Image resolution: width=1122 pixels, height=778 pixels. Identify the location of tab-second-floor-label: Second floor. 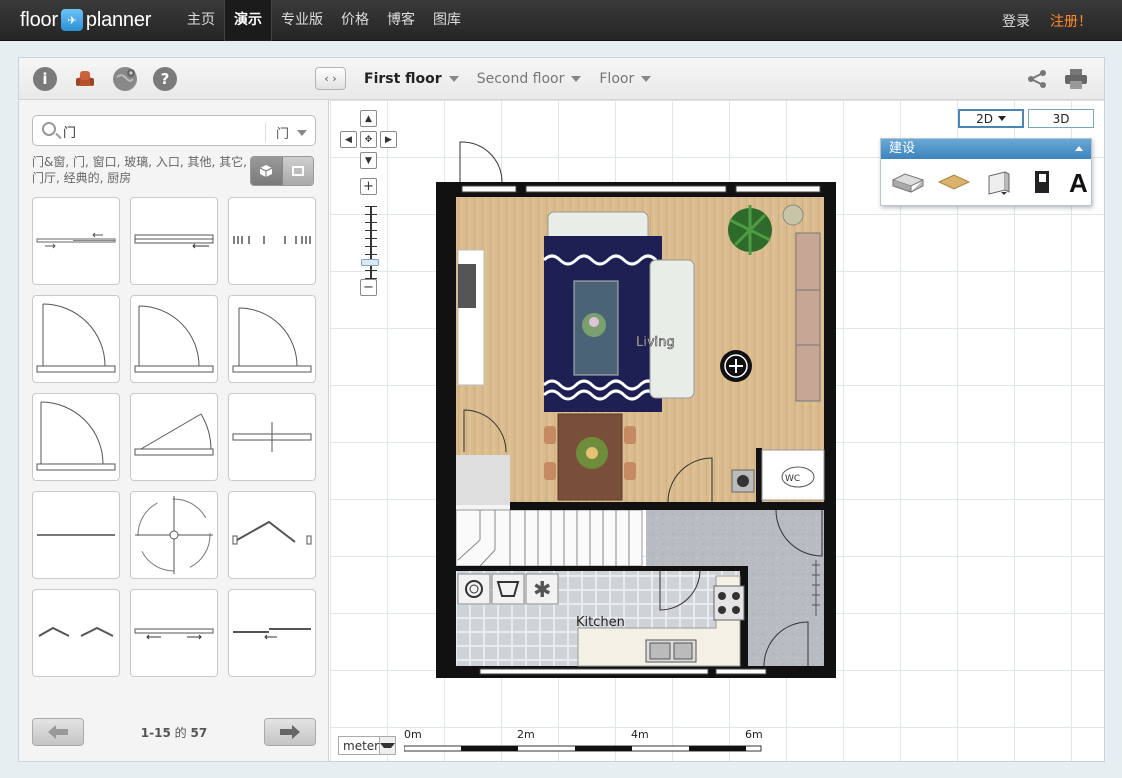
(520, 79).